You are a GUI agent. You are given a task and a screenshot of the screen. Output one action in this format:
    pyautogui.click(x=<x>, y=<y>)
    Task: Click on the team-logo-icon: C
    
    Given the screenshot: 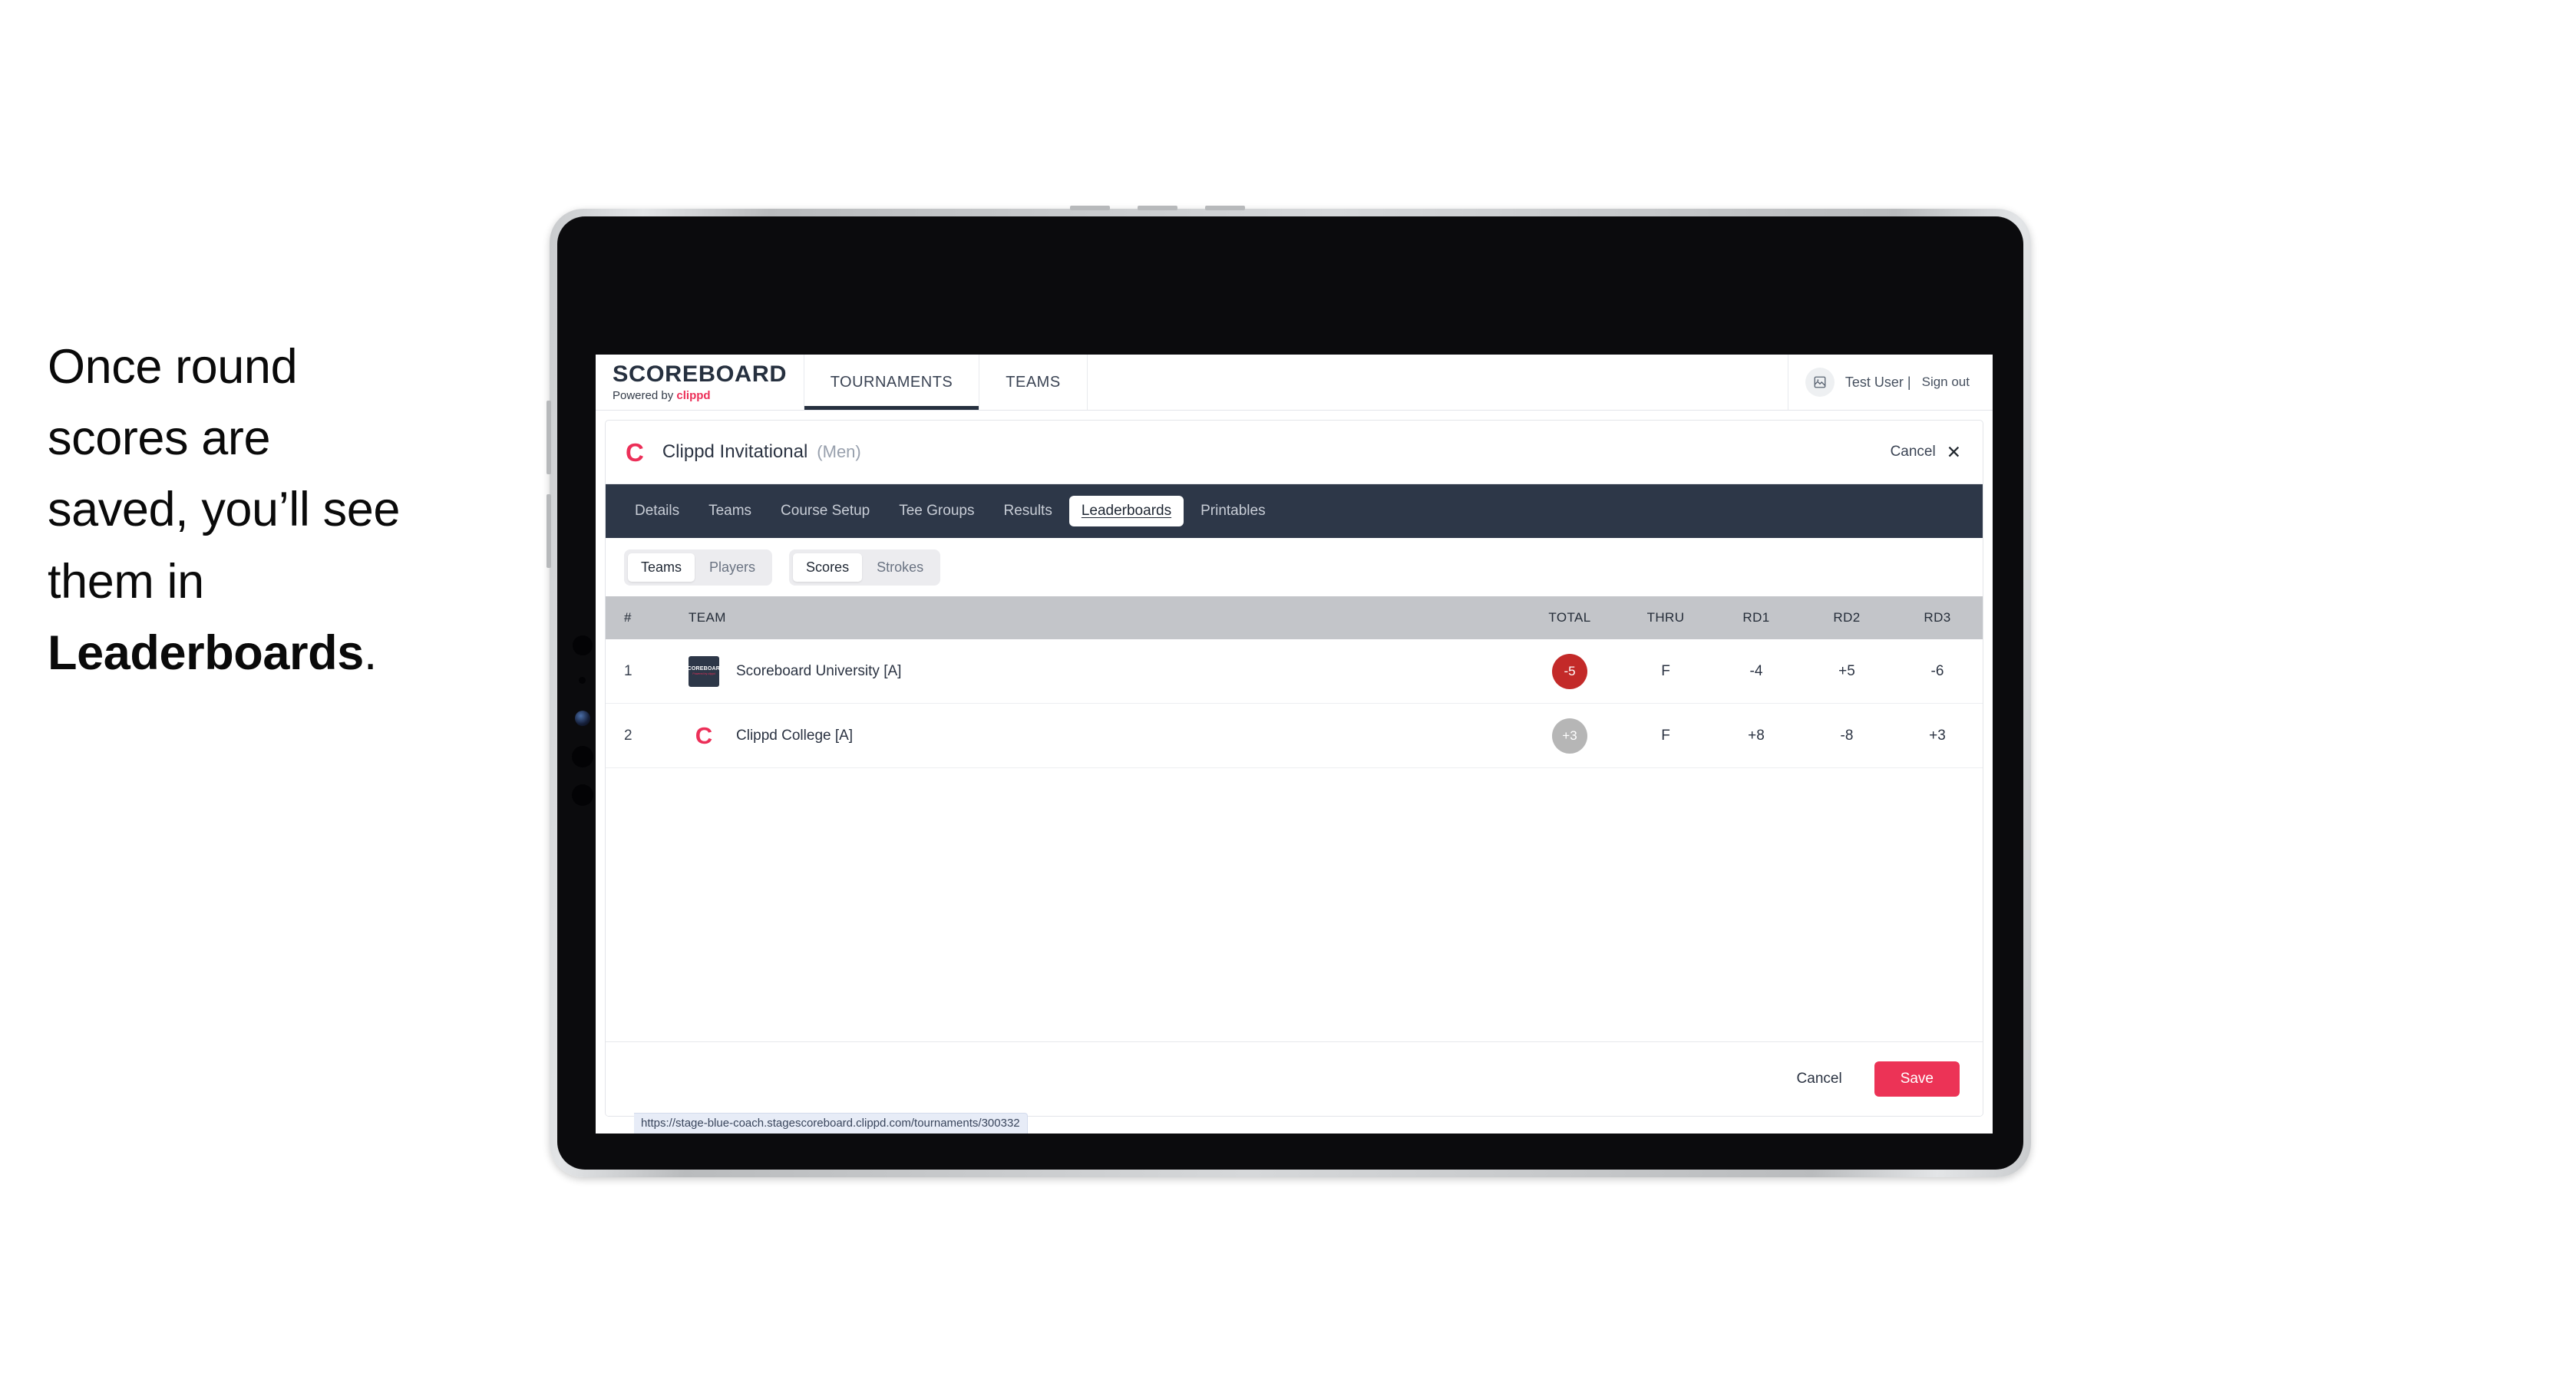 What is the action you would take?
    pyautogui.click(x=704, y=736)
    